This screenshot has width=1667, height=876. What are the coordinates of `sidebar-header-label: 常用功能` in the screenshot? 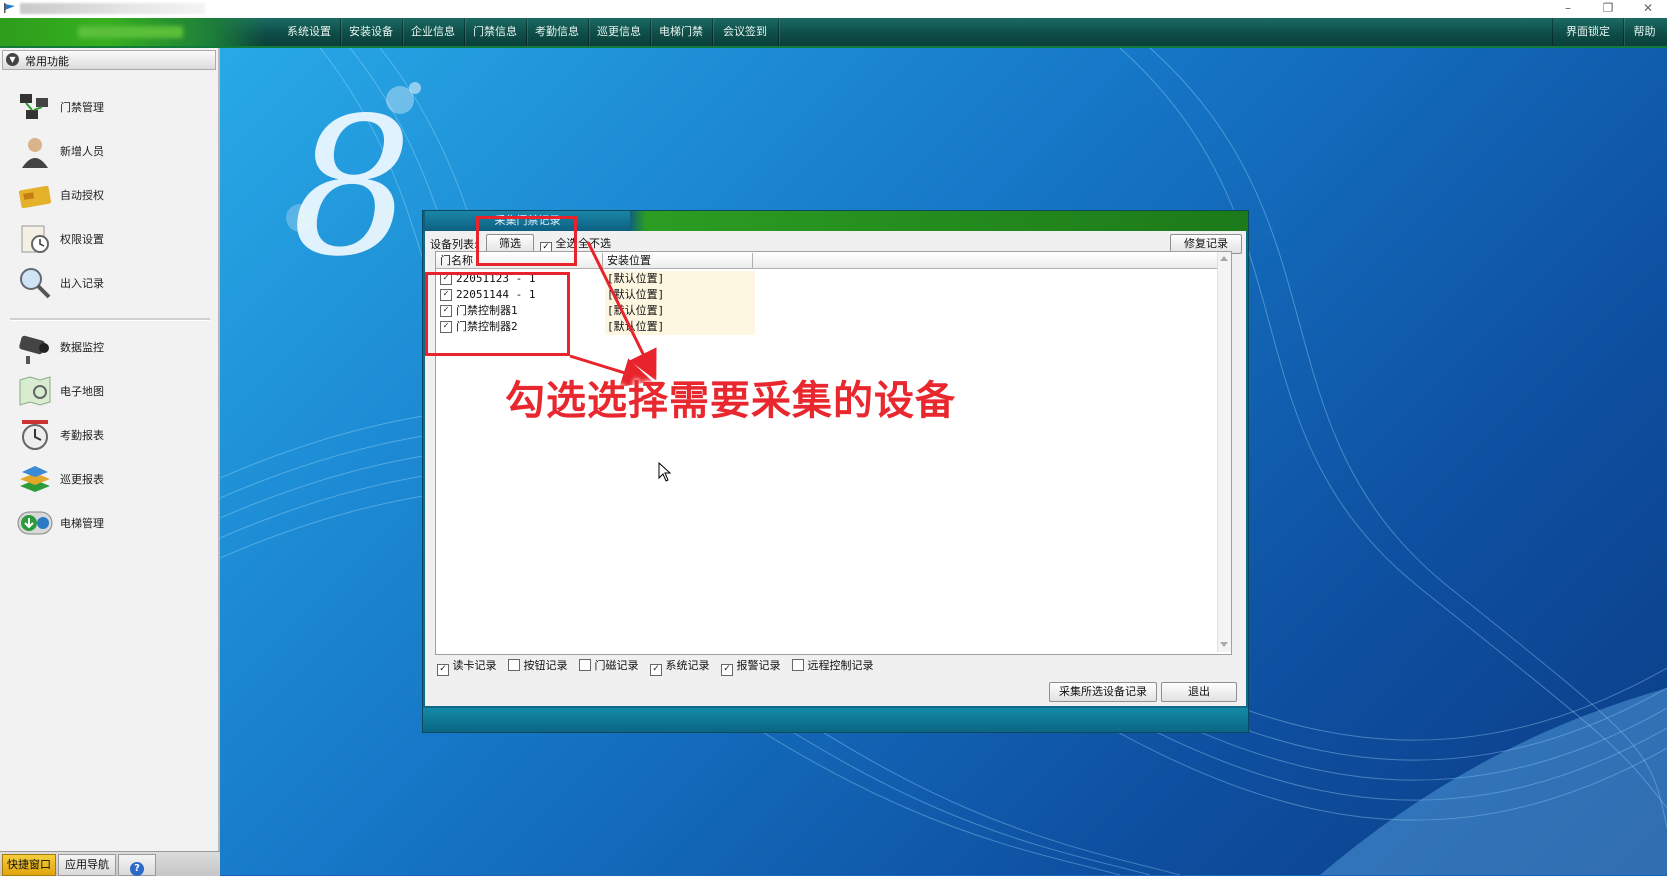 It's located at (47, 61).